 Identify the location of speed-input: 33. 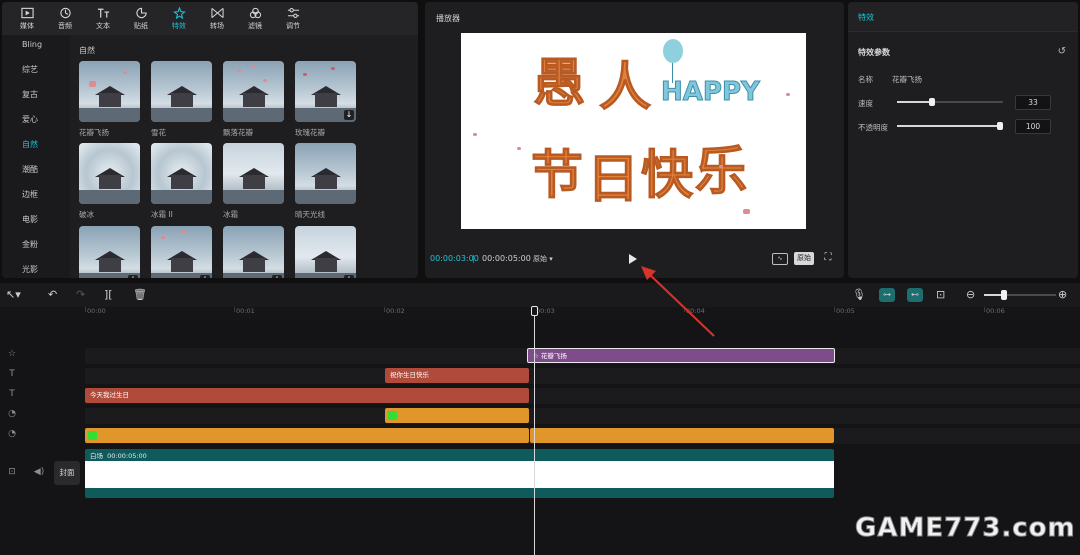
(1033, 102).